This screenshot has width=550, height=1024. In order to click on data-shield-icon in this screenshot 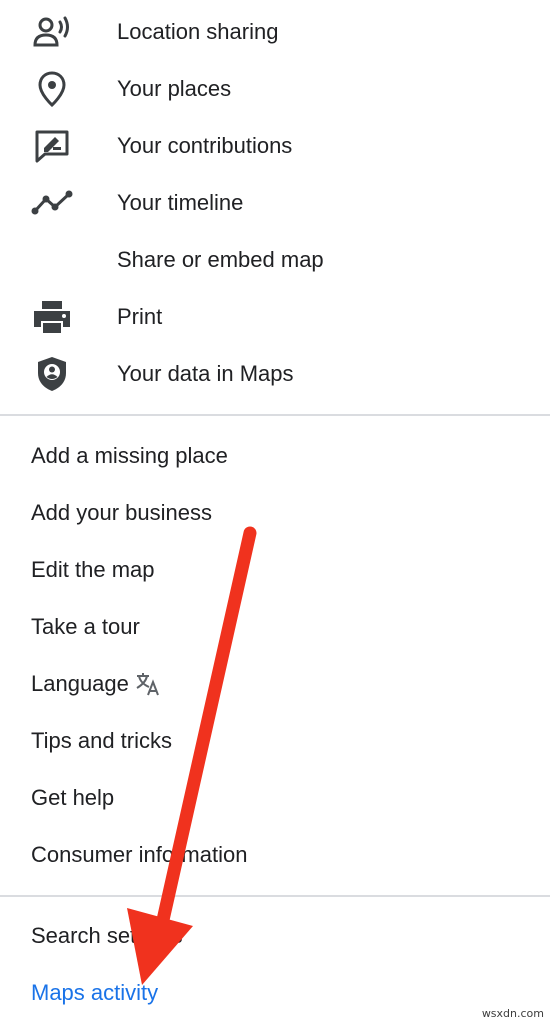, I will do `click(52, 374)`.